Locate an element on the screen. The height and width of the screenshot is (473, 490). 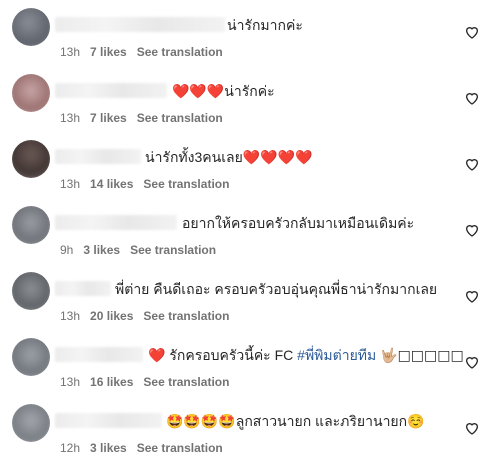
star-eyes-emoji: 🤩🤩🤩🤩 is located at coordinates (201, 422).